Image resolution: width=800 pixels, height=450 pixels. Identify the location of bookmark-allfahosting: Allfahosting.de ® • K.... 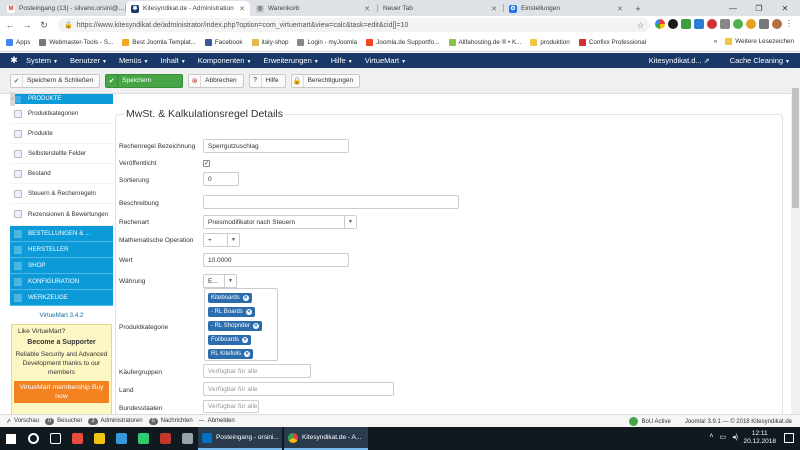
(484, 42).